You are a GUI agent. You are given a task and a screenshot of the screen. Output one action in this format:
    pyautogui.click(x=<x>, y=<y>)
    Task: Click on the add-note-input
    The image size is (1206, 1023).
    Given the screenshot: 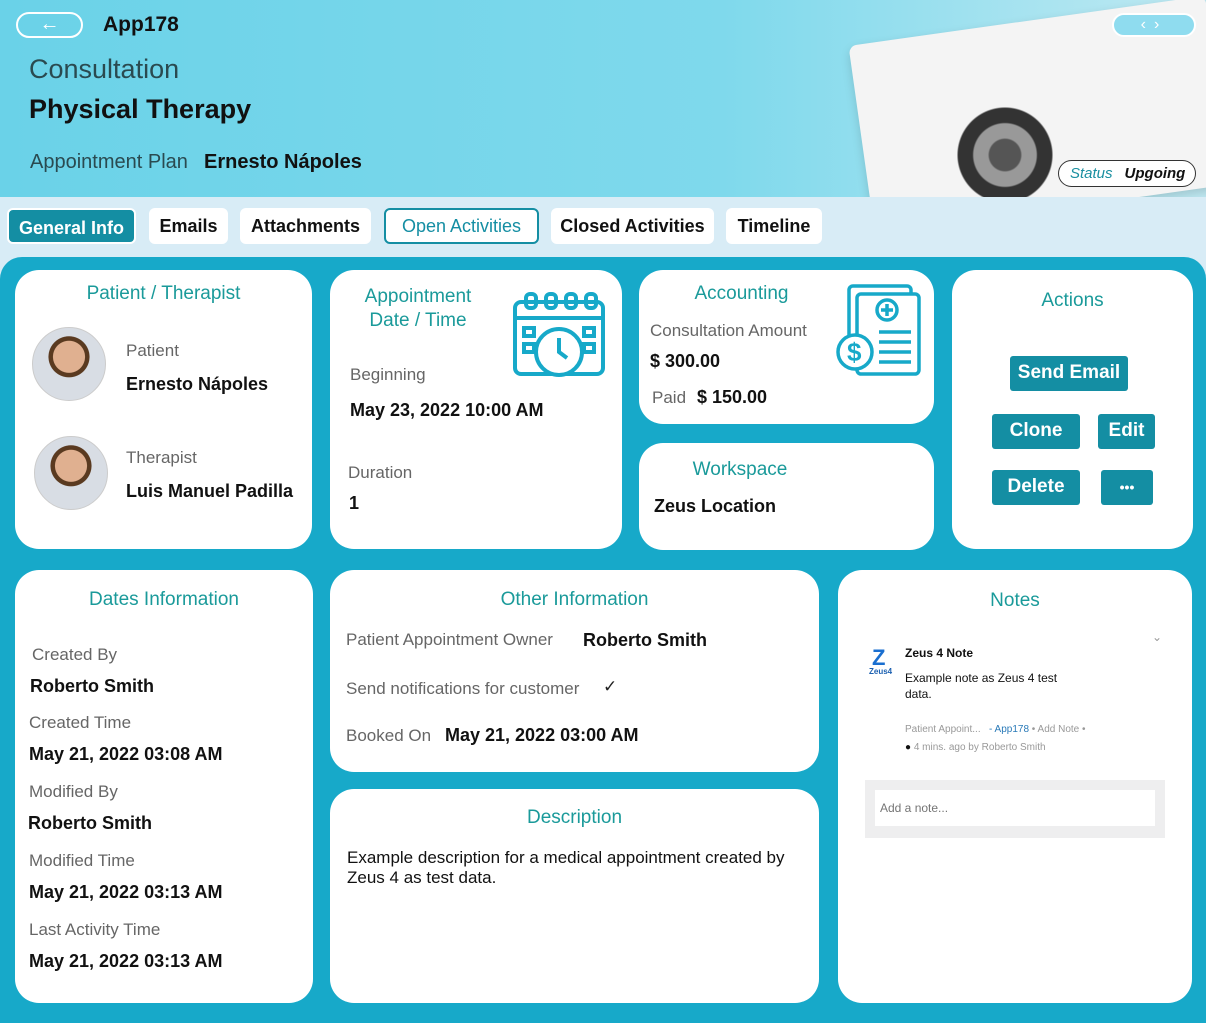 What is the action you would take?
    pyautogui.click(x=1015, y=808)
    